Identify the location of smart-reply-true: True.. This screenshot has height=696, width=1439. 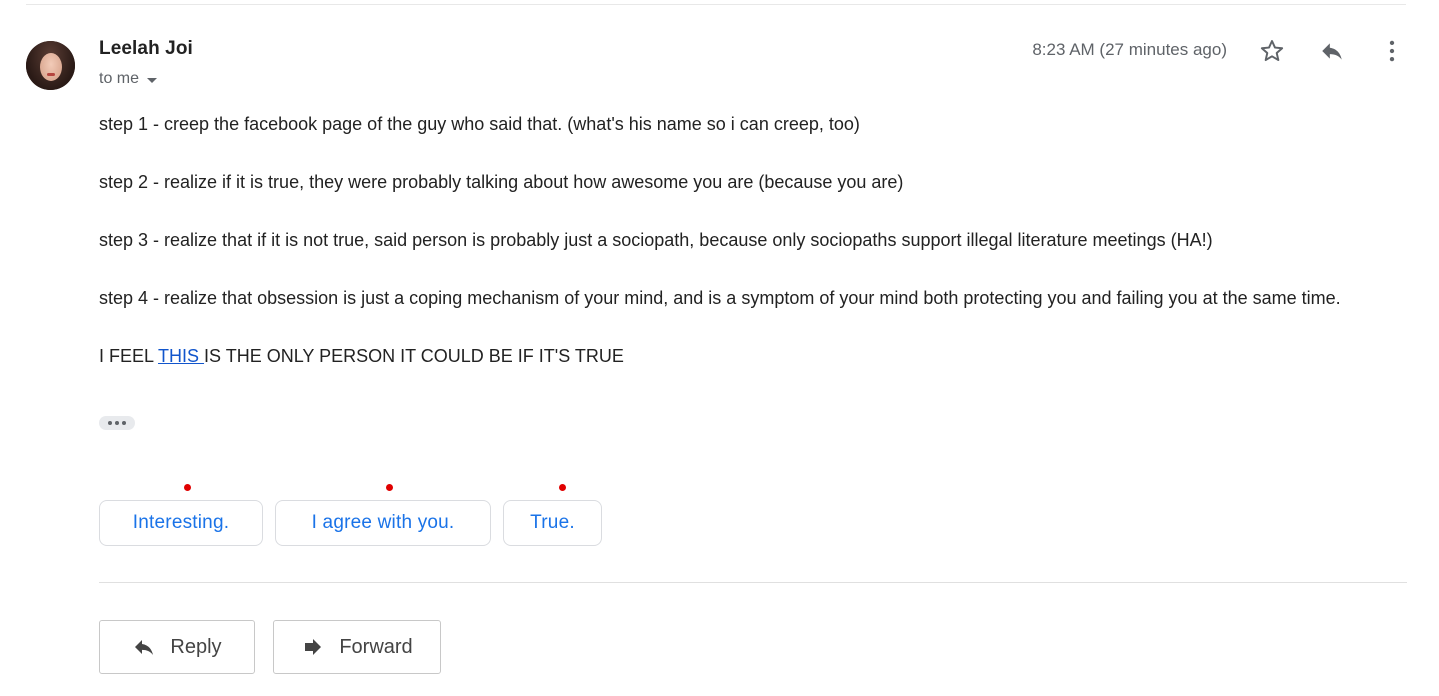
(552, 523).